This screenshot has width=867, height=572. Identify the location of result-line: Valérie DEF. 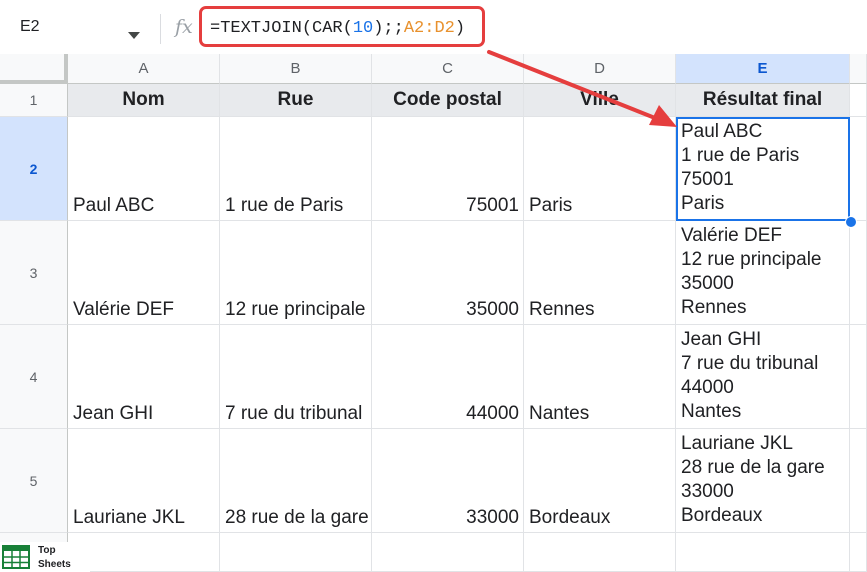
(732, 235).